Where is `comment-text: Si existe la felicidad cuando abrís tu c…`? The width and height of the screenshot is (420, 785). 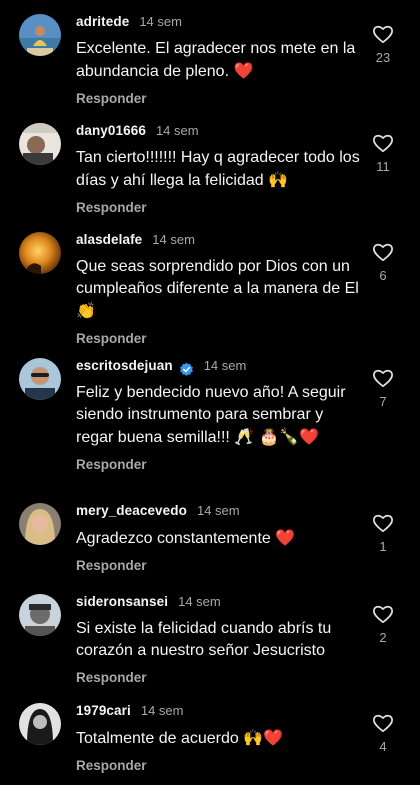 comment-text: Si existe la felicidad cuando abrís tu c… is located at coordinates (204, 639).